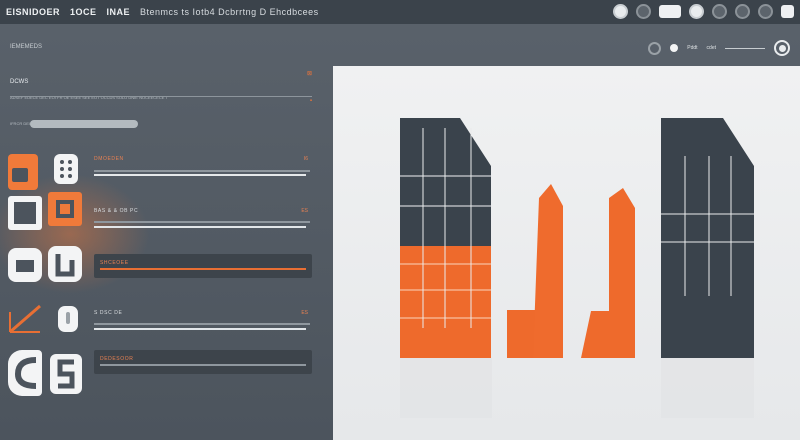 The image size is (800, 440). Describe the element at coordinates (117, 359) in the screenshot. I see `property-name: DEDESOOR` at that location.